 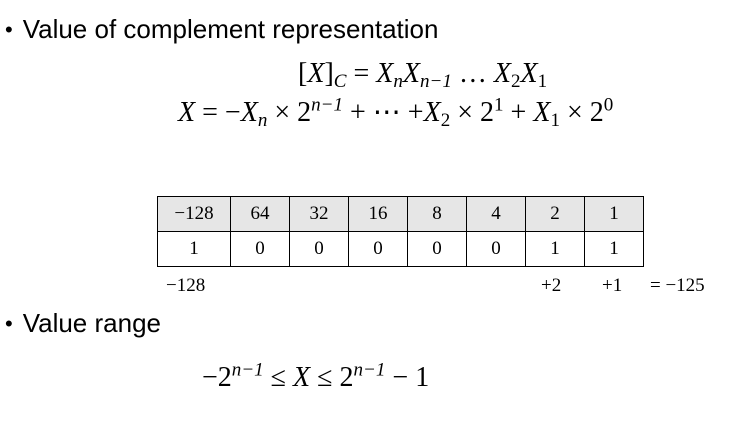 What do you see at coordinates (210, 377) in the screenshot?
I see `minus: −` at bounding box center [210, 377].